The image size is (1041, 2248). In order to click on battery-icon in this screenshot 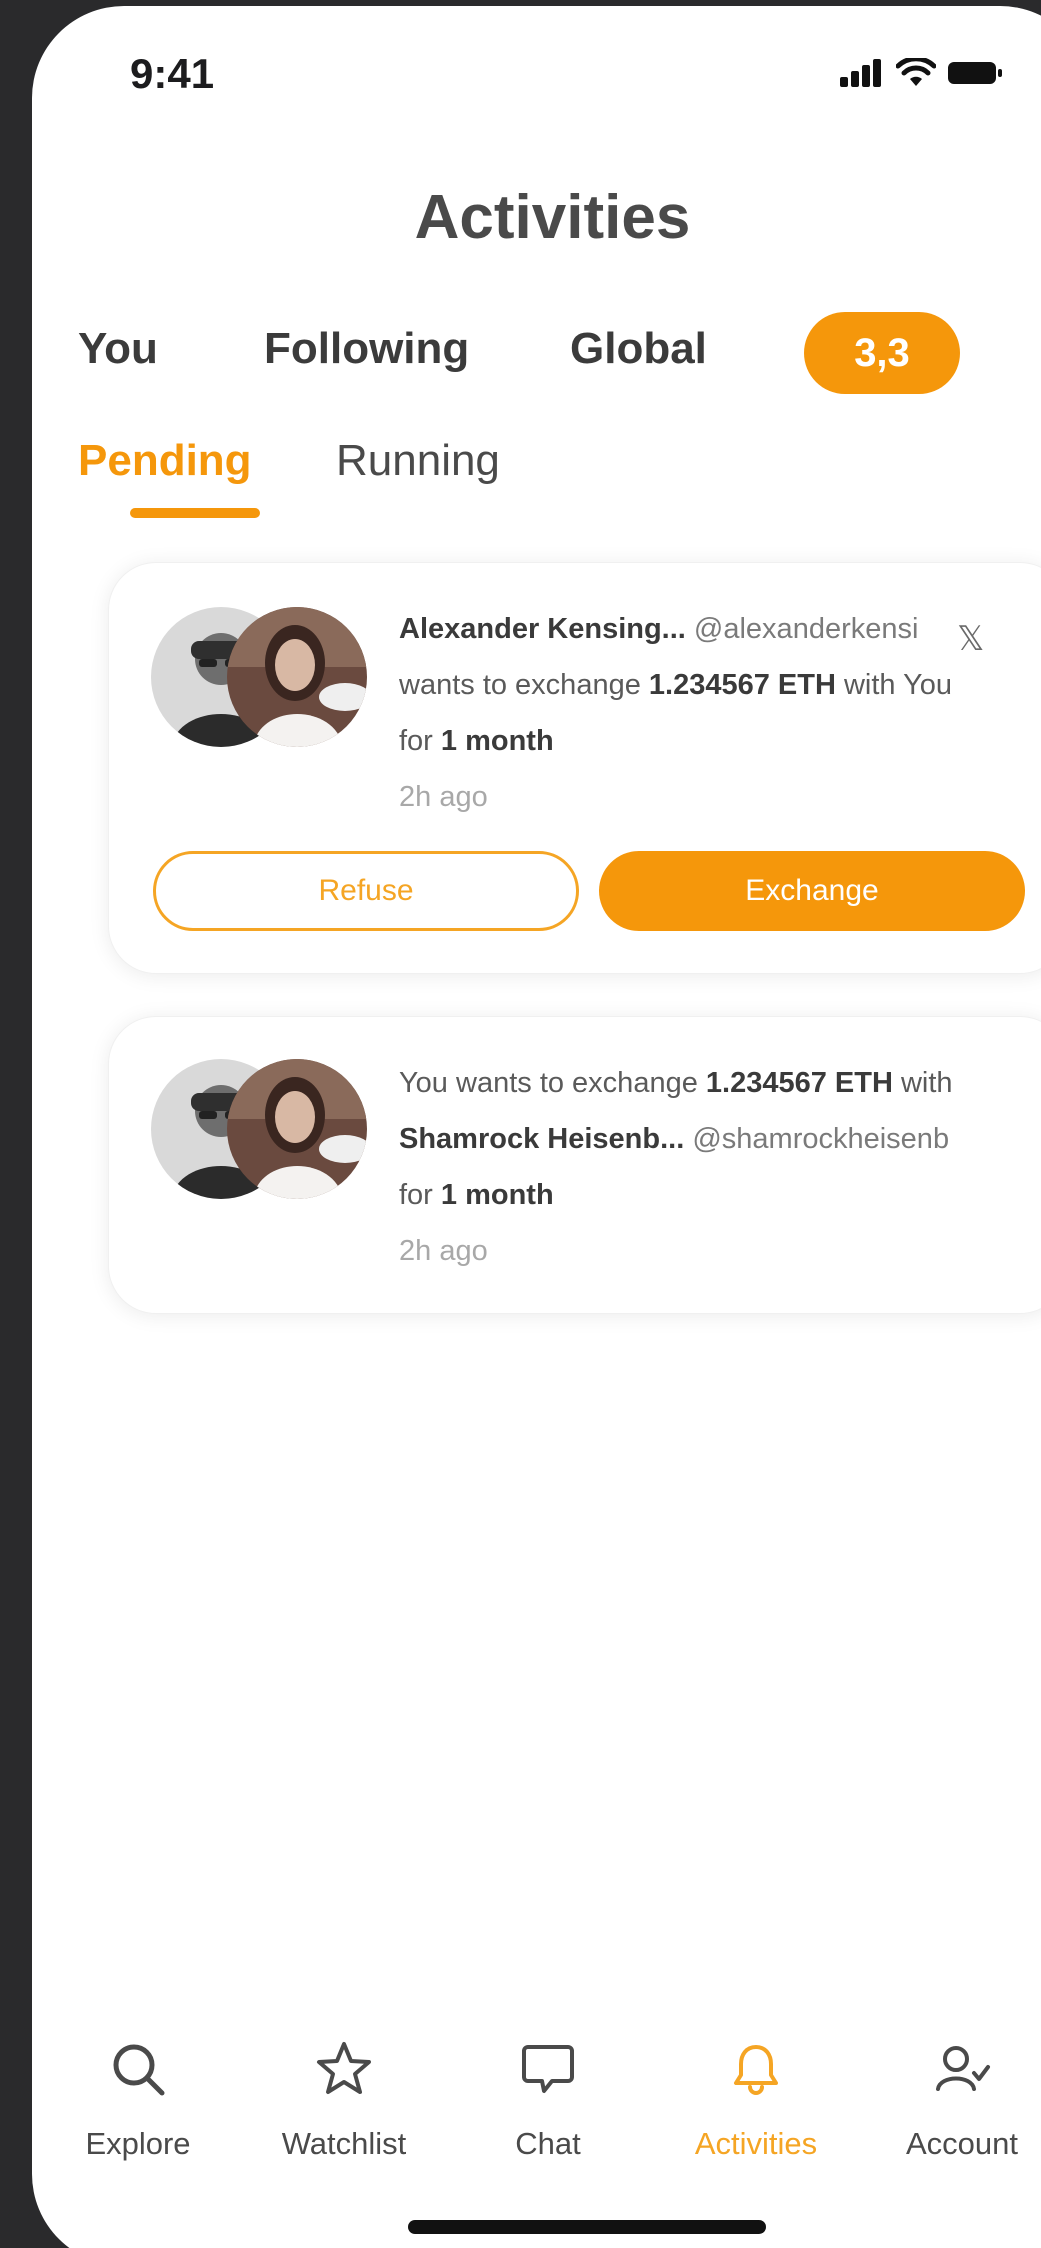, I will do `click(975, 73)`.